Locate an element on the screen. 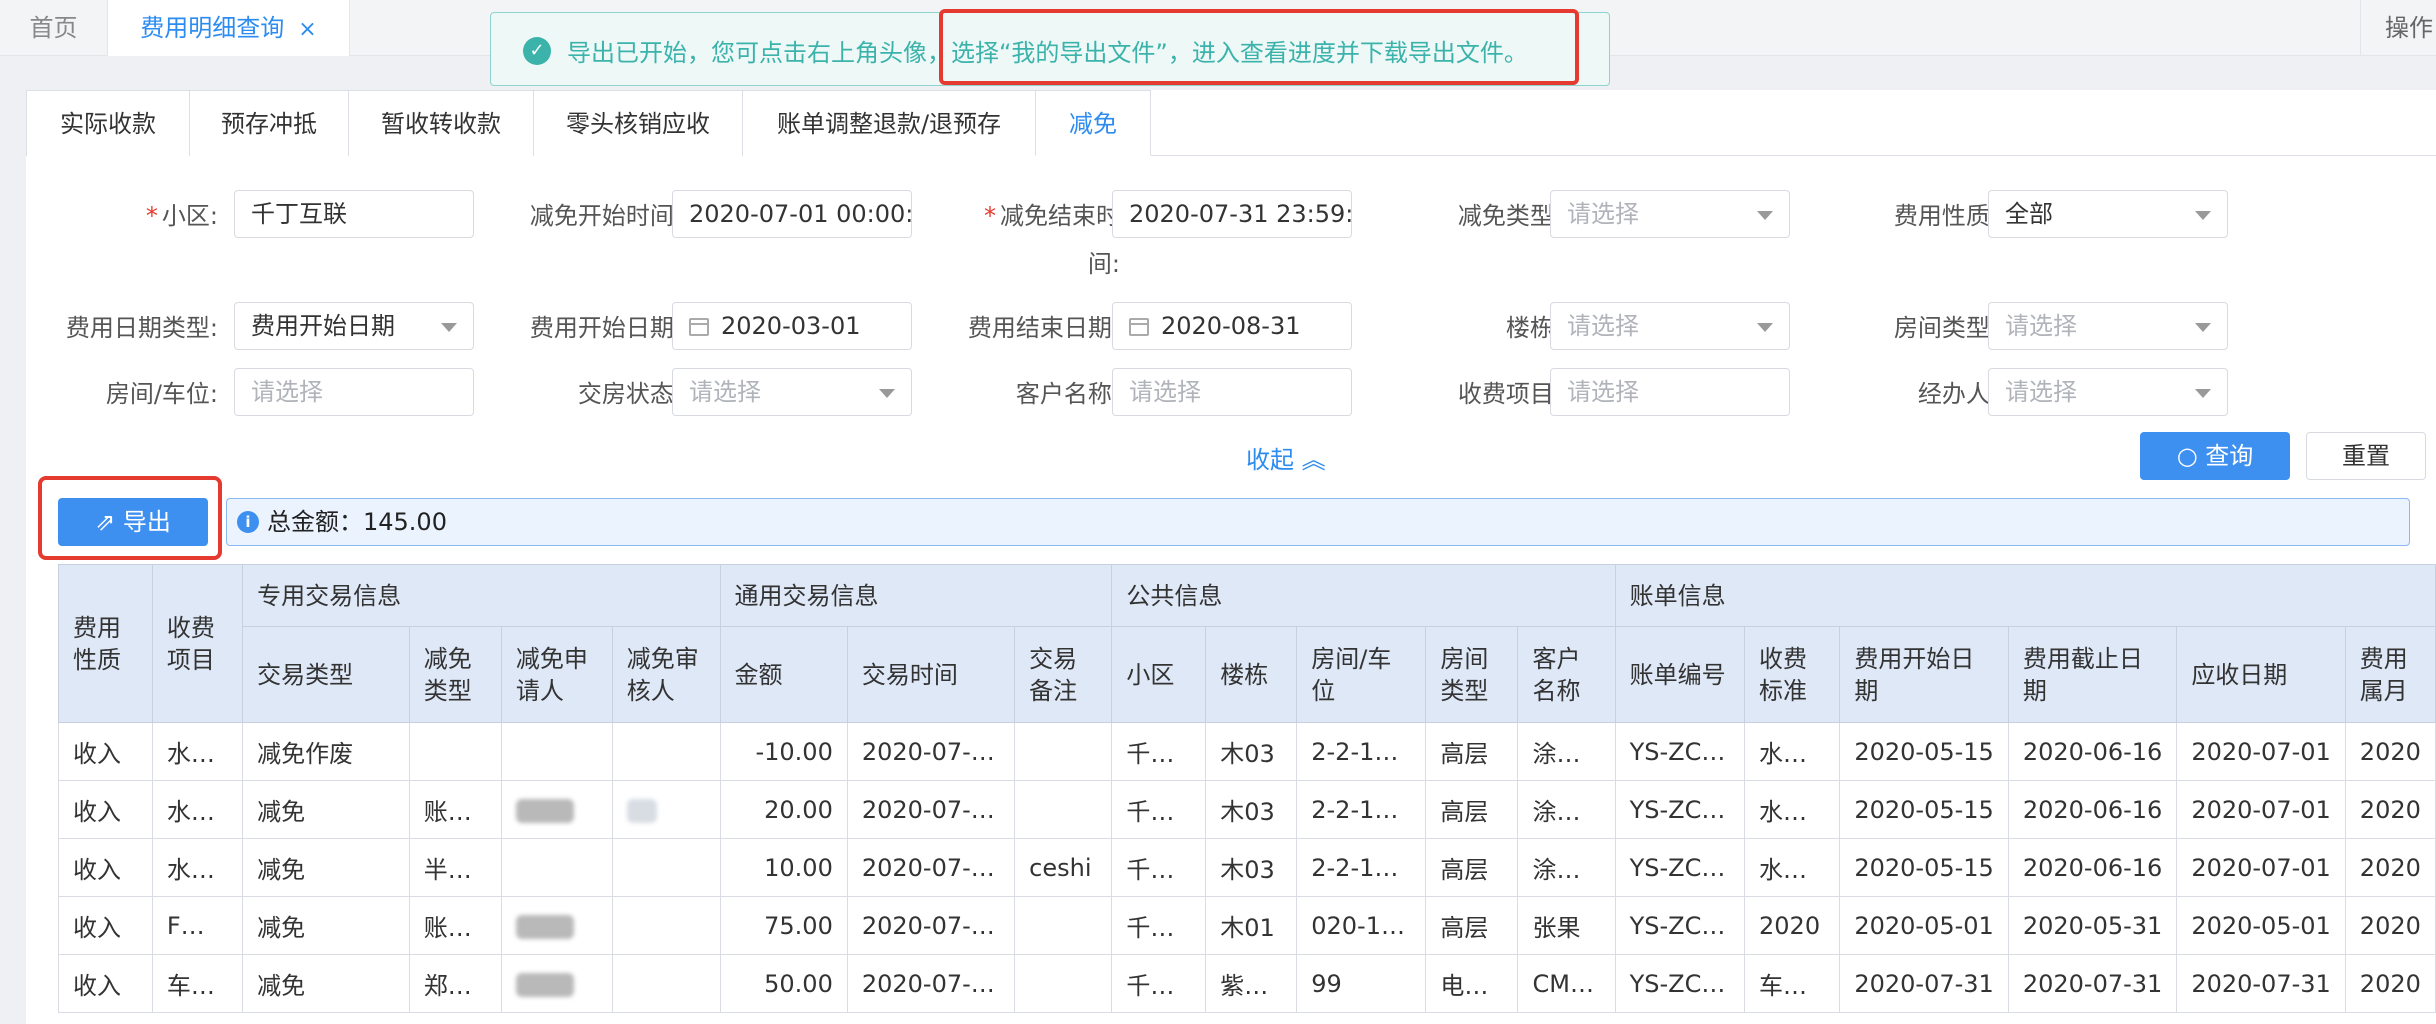 Image resolution: width=2436 pixels, height=1024 pixels. calendar-icon is located at coordinates (1139, 327).